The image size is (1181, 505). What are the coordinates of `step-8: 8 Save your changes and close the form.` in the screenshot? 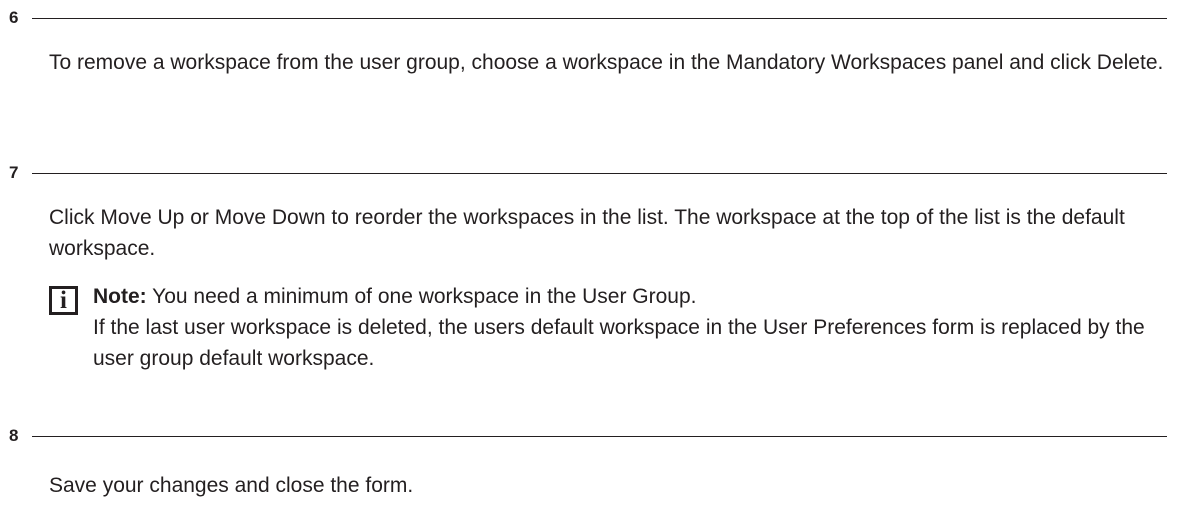 It's located at (590, 461).